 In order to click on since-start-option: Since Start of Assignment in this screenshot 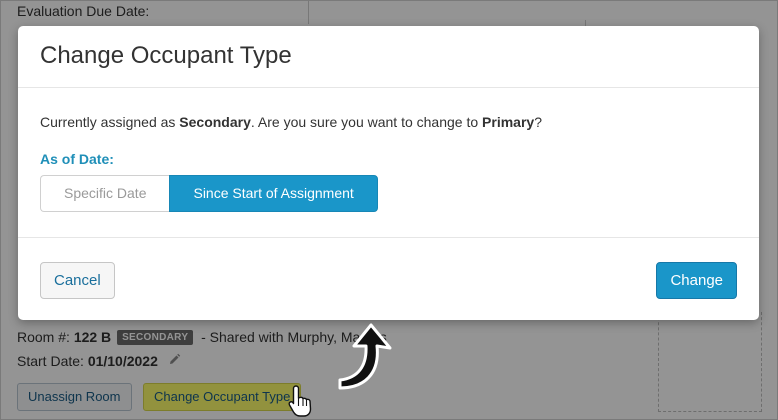, I will do `click(273, 193)`.